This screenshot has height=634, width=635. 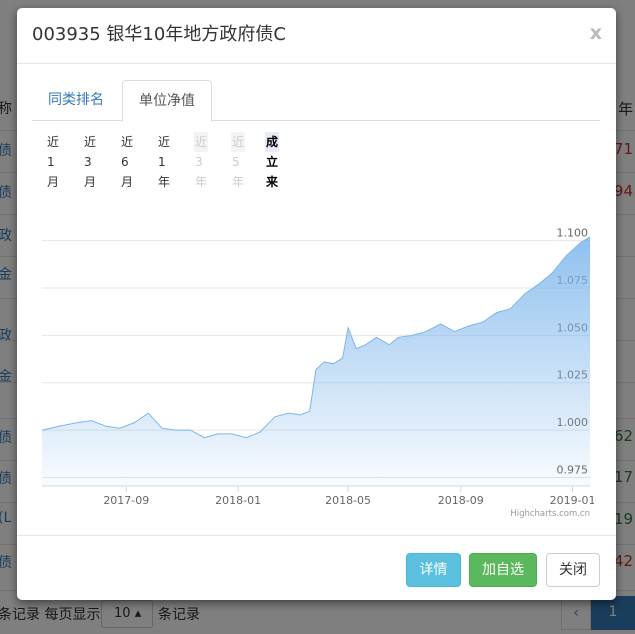 I want to click on modal-title: 003935 银华10年地方政府债C, so click(x=159, y=34).